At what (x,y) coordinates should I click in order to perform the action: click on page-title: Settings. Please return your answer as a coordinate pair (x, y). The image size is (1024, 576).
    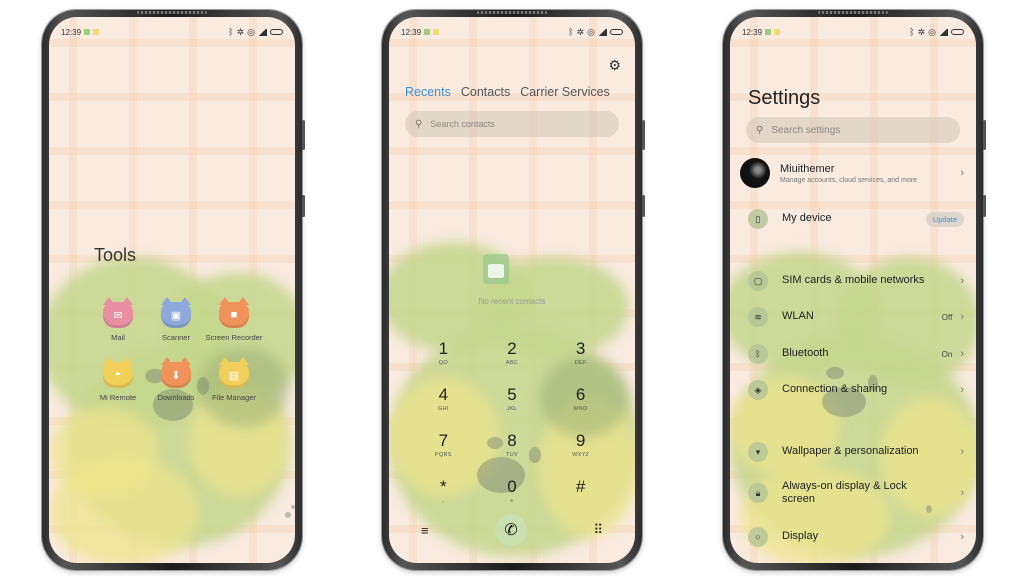
    Looking at the image, I should click on (784, 98).